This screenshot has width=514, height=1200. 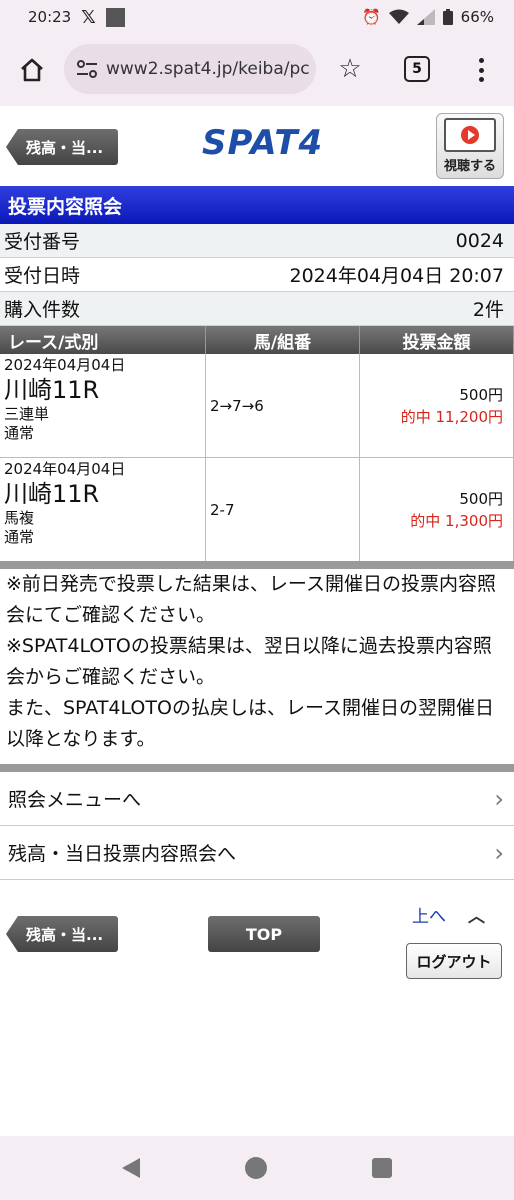 I want to click on film-icon, so click(x=470, y=135).